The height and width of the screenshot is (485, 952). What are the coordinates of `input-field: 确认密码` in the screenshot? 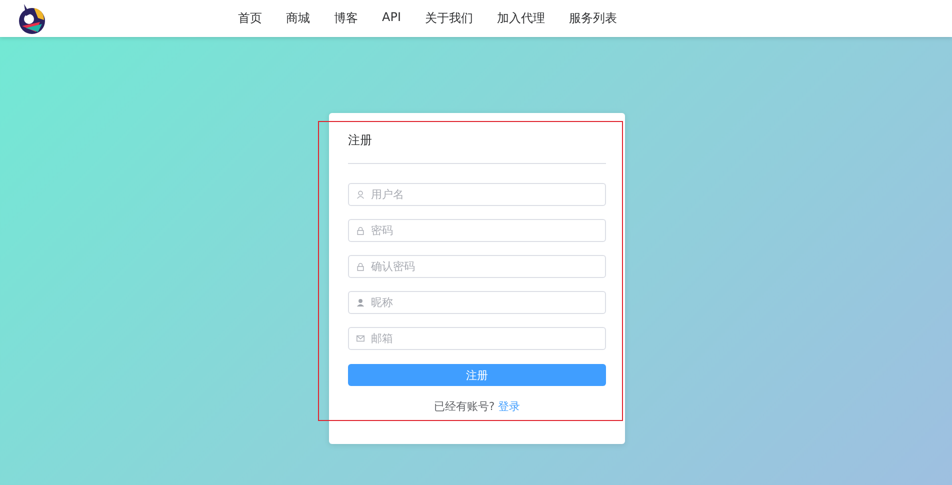 It's located at (477, 266).